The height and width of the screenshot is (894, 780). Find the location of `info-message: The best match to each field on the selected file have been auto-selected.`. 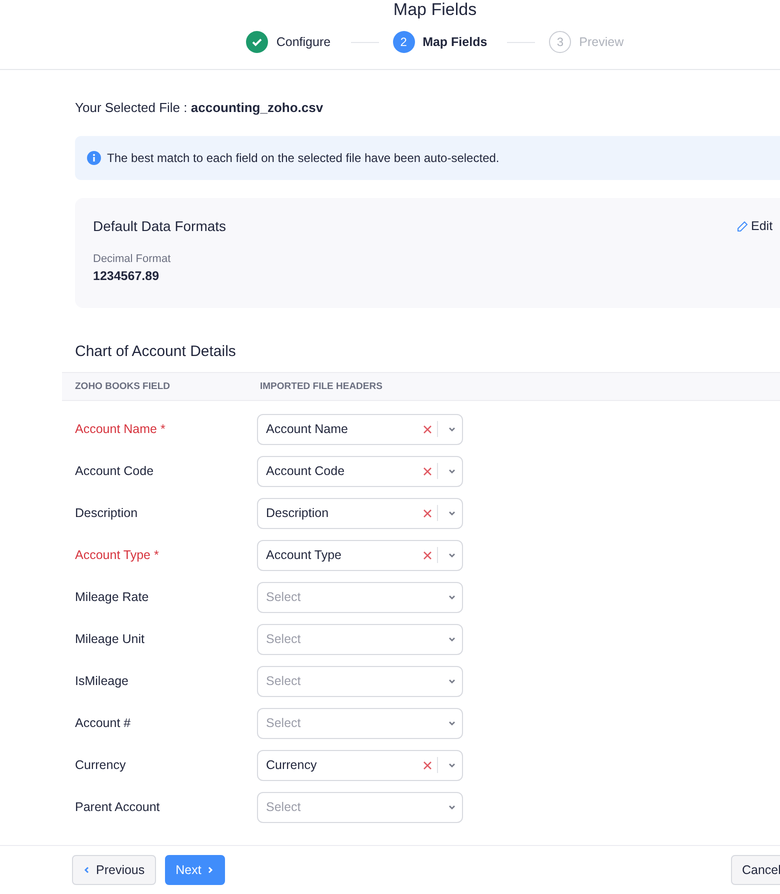

info-message: The best match to each field on the selected file have been auto-selected. is located at coordinates (303, 158).